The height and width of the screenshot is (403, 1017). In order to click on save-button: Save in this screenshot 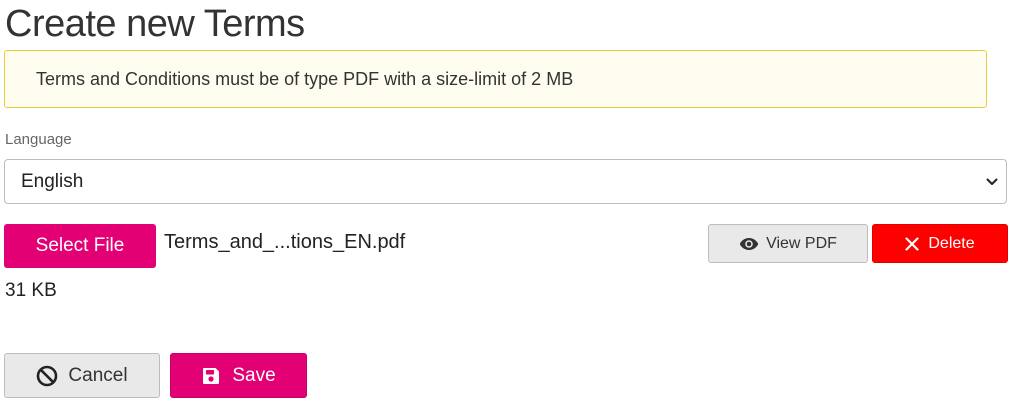, I will do `click(238, 375)`.